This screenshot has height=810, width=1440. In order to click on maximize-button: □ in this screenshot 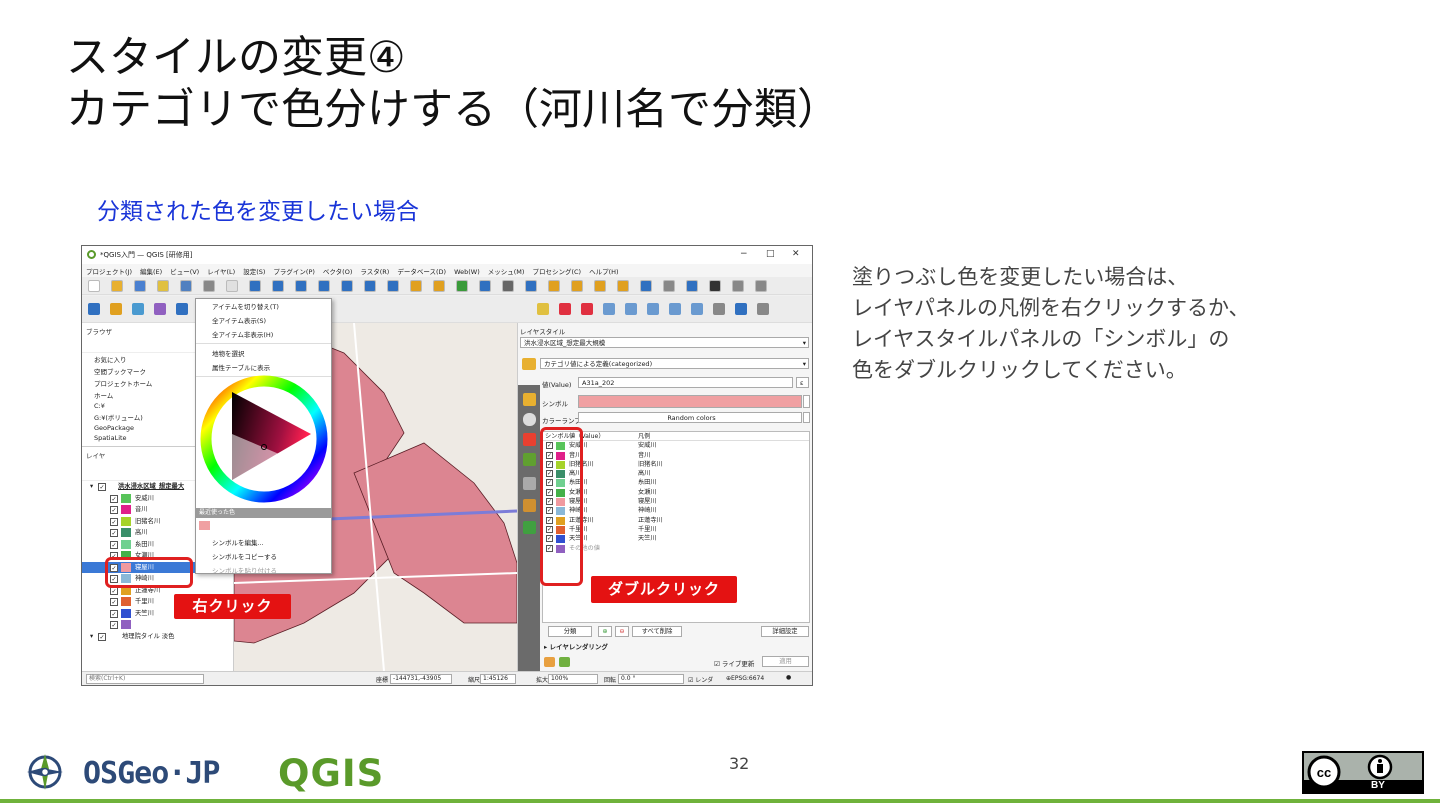, I will do `click(770, 254)`.